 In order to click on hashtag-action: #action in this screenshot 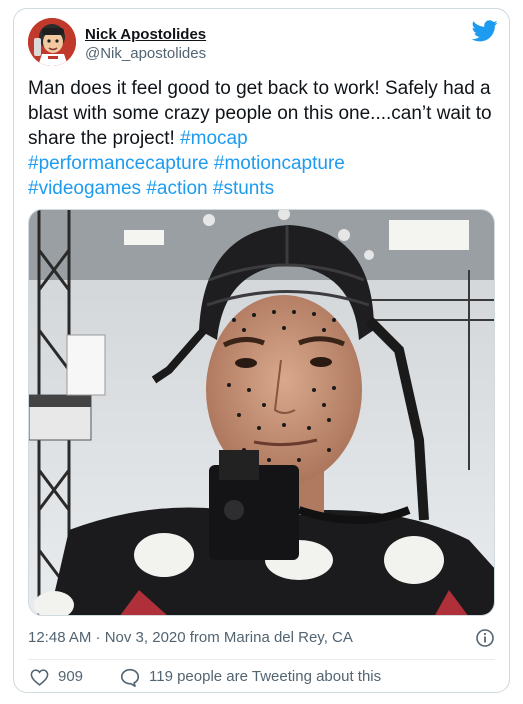, I will do `click(176, 188)`.